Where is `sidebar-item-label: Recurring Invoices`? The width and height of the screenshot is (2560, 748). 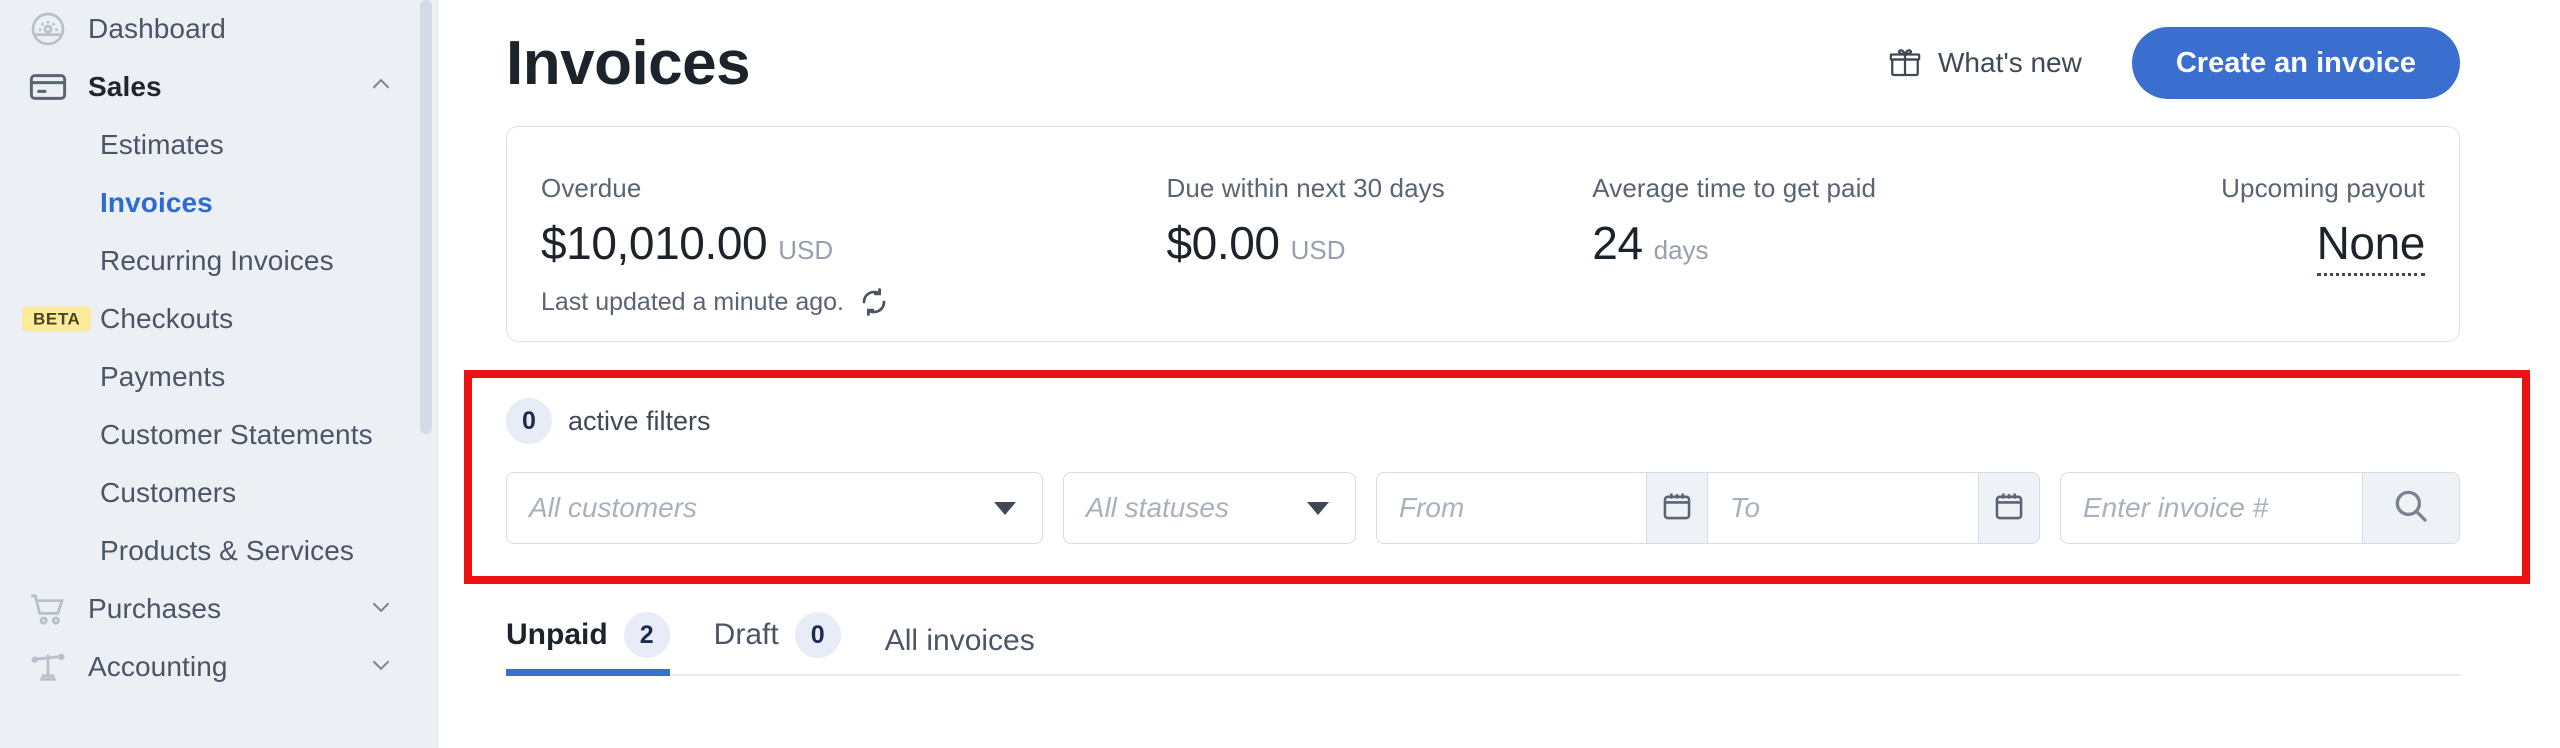
sidebar-item-label: Recurring Invoices is located at coordinates (217, 260).